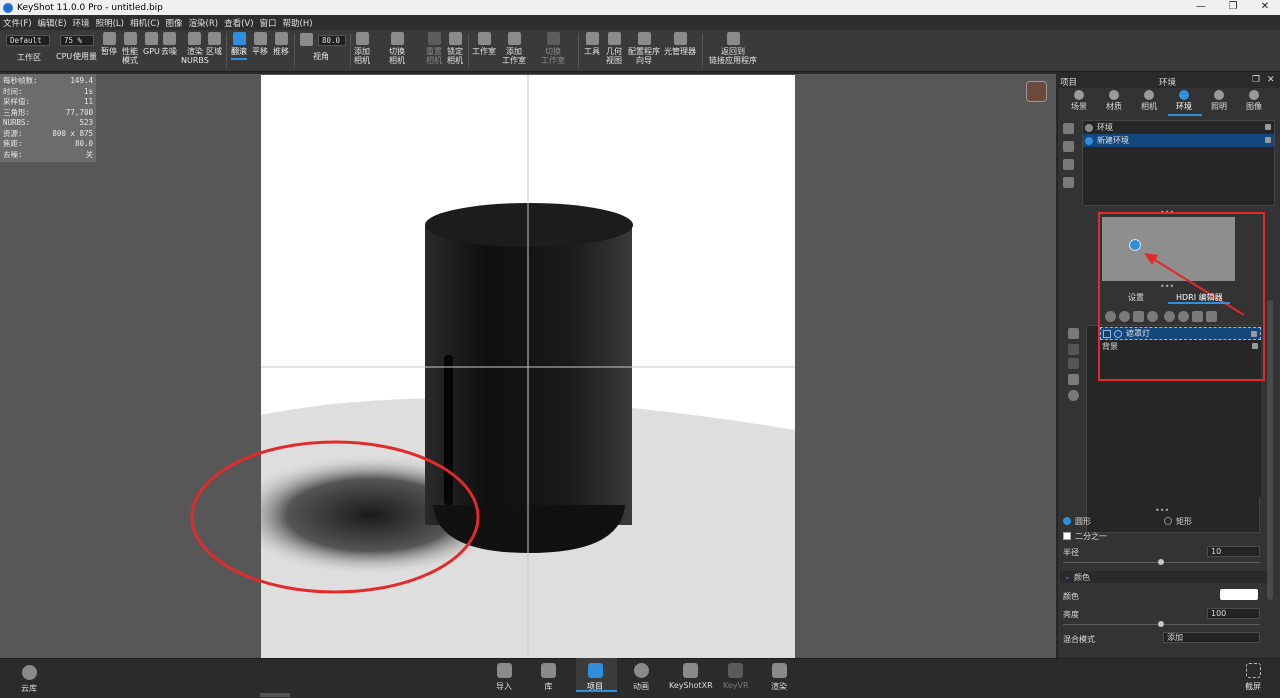 Image resolution: width=1280 pixels, height=698 pixels. What do you see at coordinates (29, 57) in the screenshot?
I see `workspace-button: 工作区` at bounding box center [29, 57].